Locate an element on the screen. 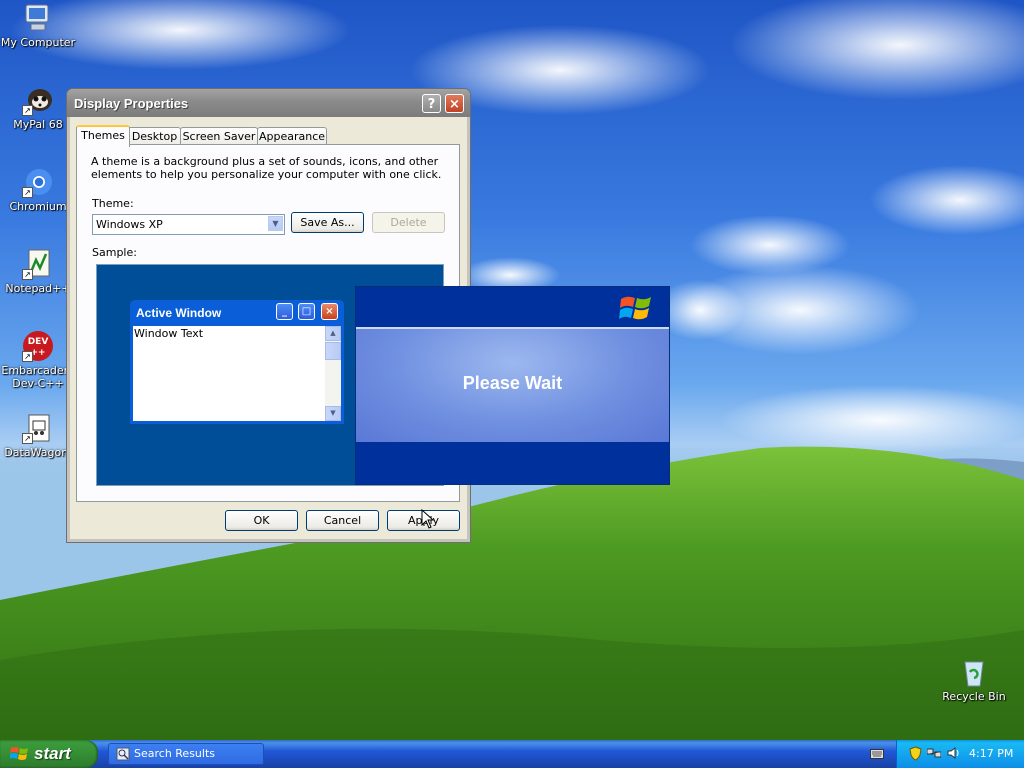 Image resolution: width=1024 pixels, height=768 pixels. svg-text: DEV is located at coordinates (38, 342).